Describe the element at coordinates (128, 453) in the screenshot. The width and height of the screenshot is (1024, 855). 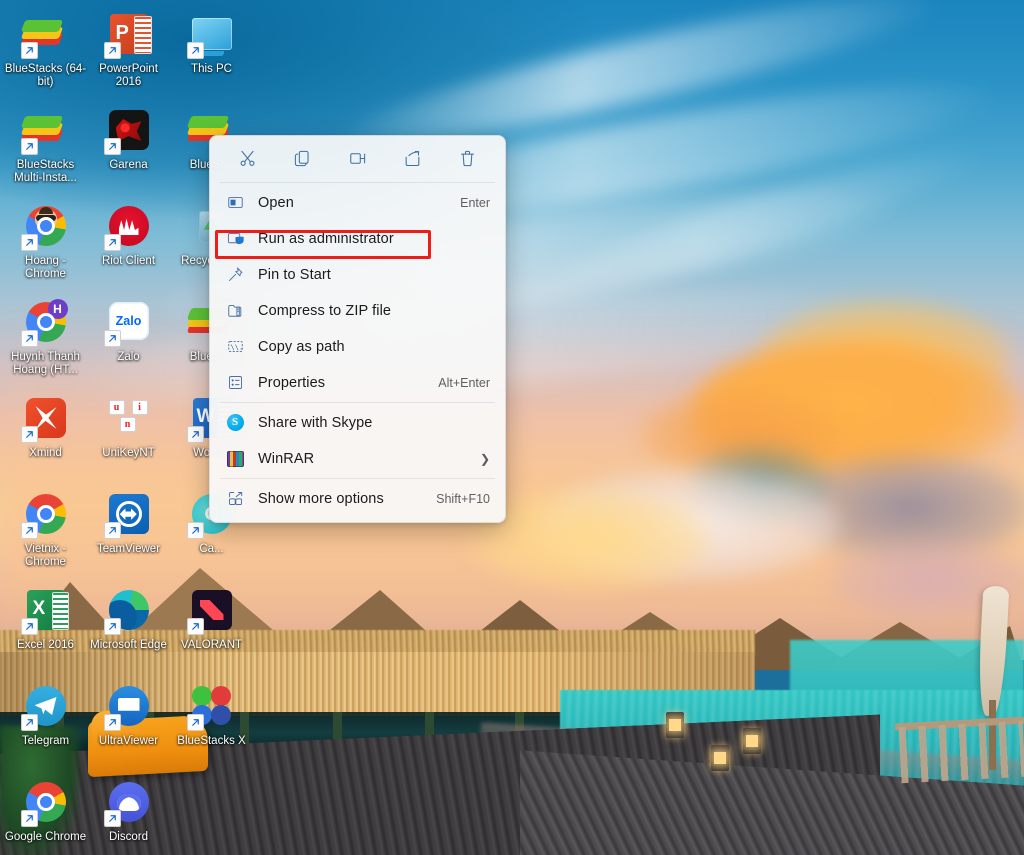
I see `desktop-icon-label: UniKeyNT` at that location.